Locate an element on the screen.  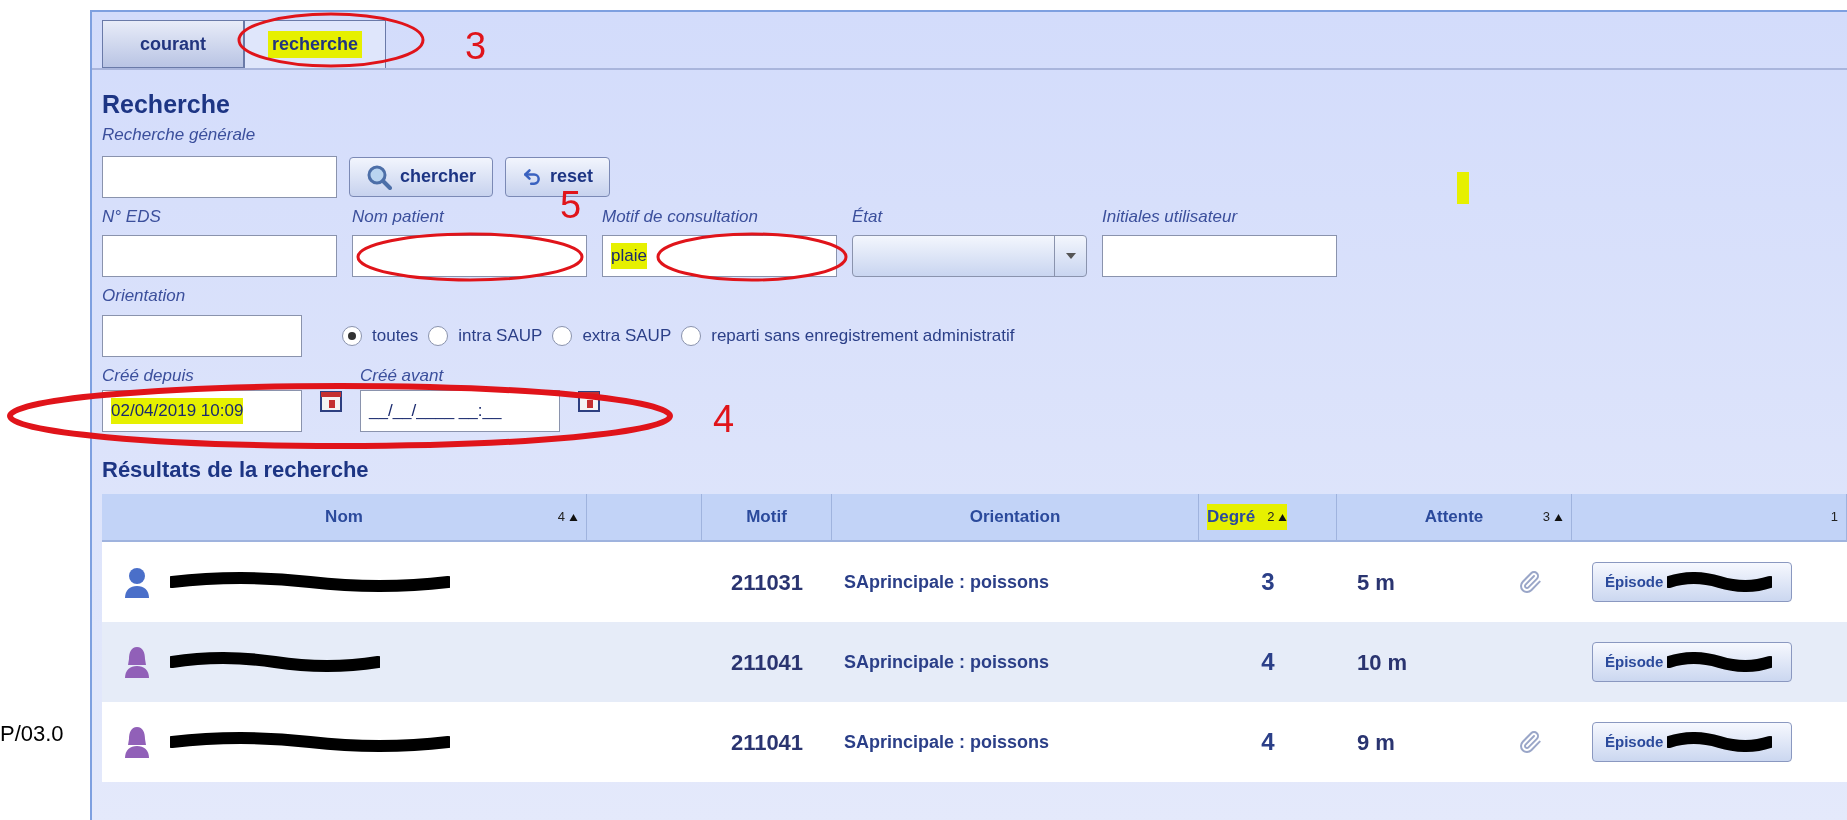
table-cell: 3 is located at coordinates (1268, 582).